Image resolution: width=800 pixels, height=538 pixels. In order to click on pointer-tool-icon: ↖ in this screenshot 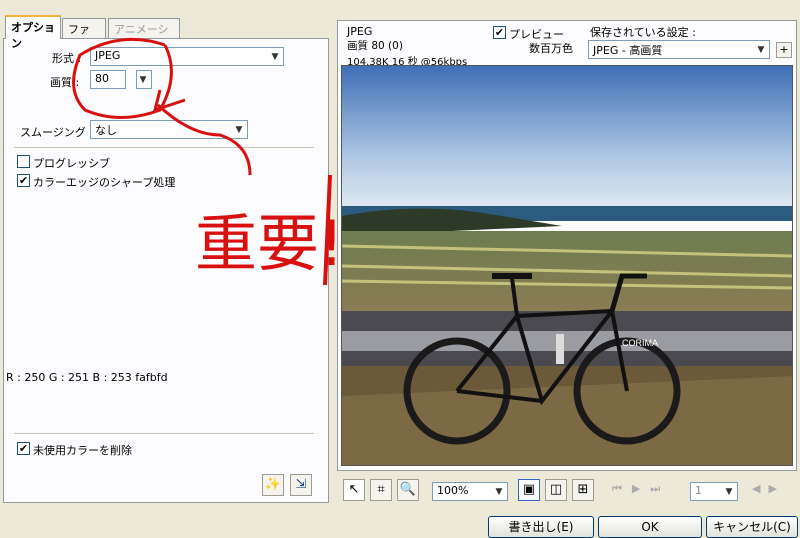, I will do `click(354, 490)`.